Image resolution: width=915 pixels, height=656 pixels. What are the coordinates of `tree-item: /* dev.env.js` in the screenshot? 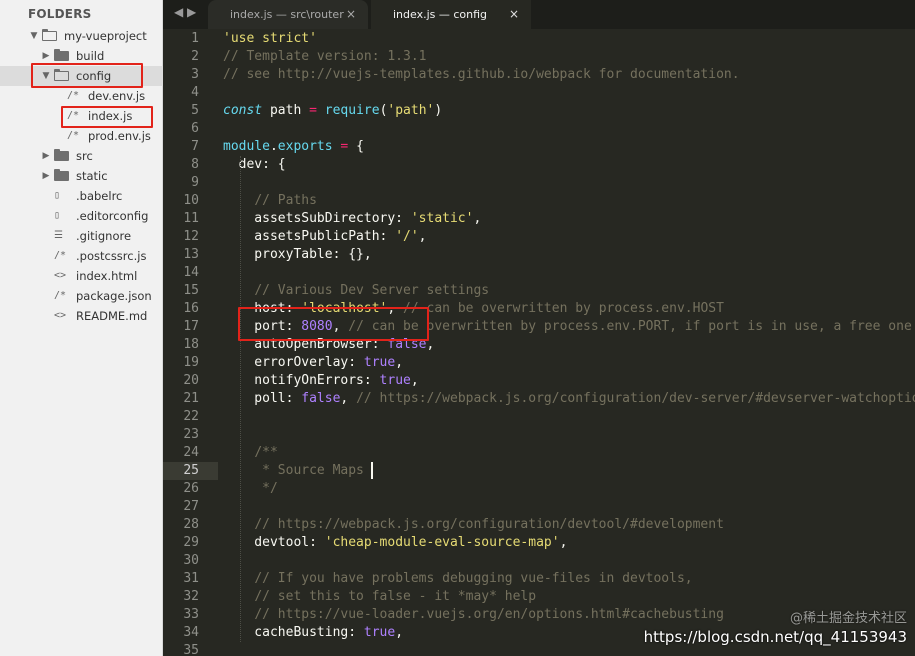 It's located at (81, 96).